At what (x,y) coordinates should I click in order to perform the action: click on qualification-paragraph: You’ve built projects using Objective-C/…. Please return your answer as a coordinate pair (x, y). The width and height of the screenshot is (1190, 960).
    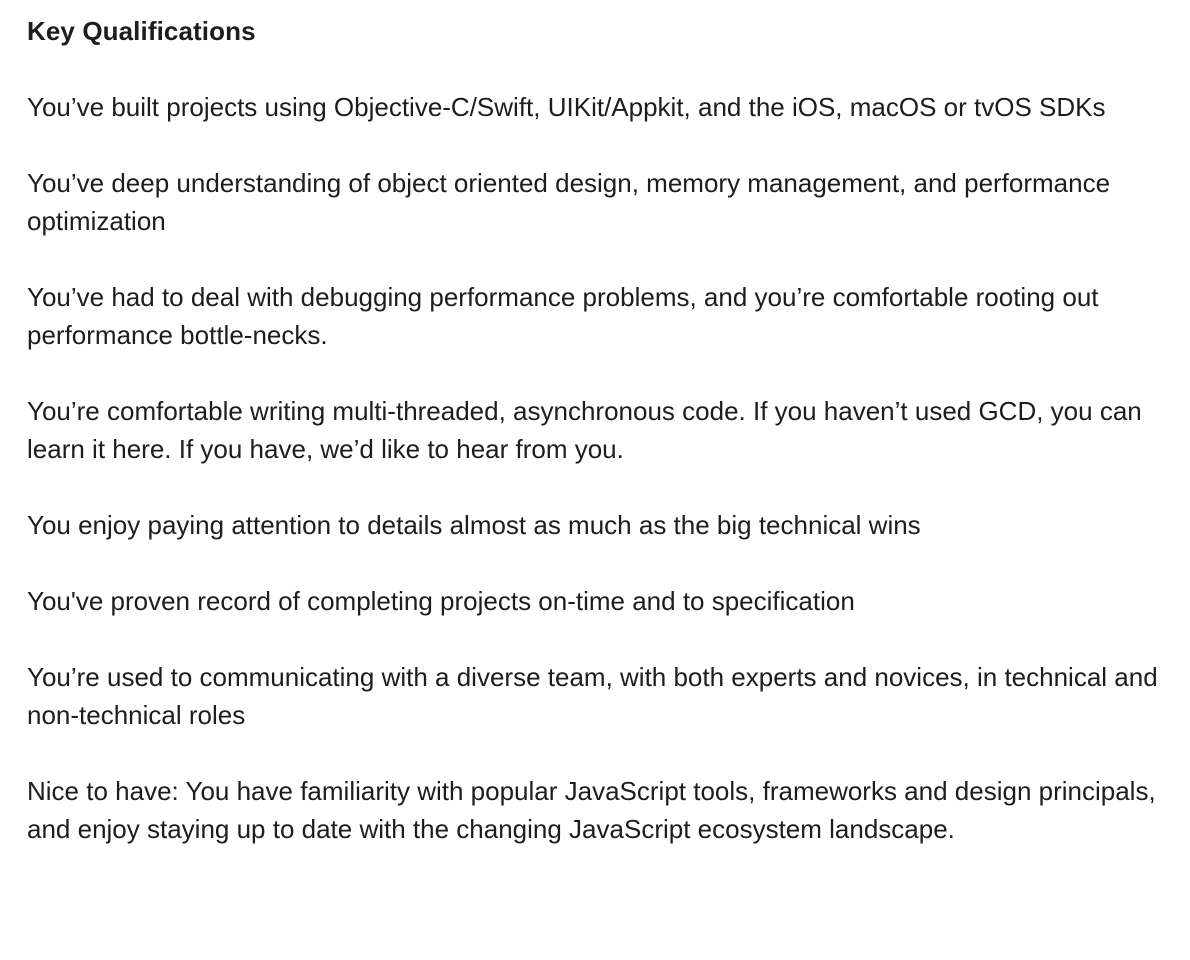
    Looking at the image, I should click on (566, 107).